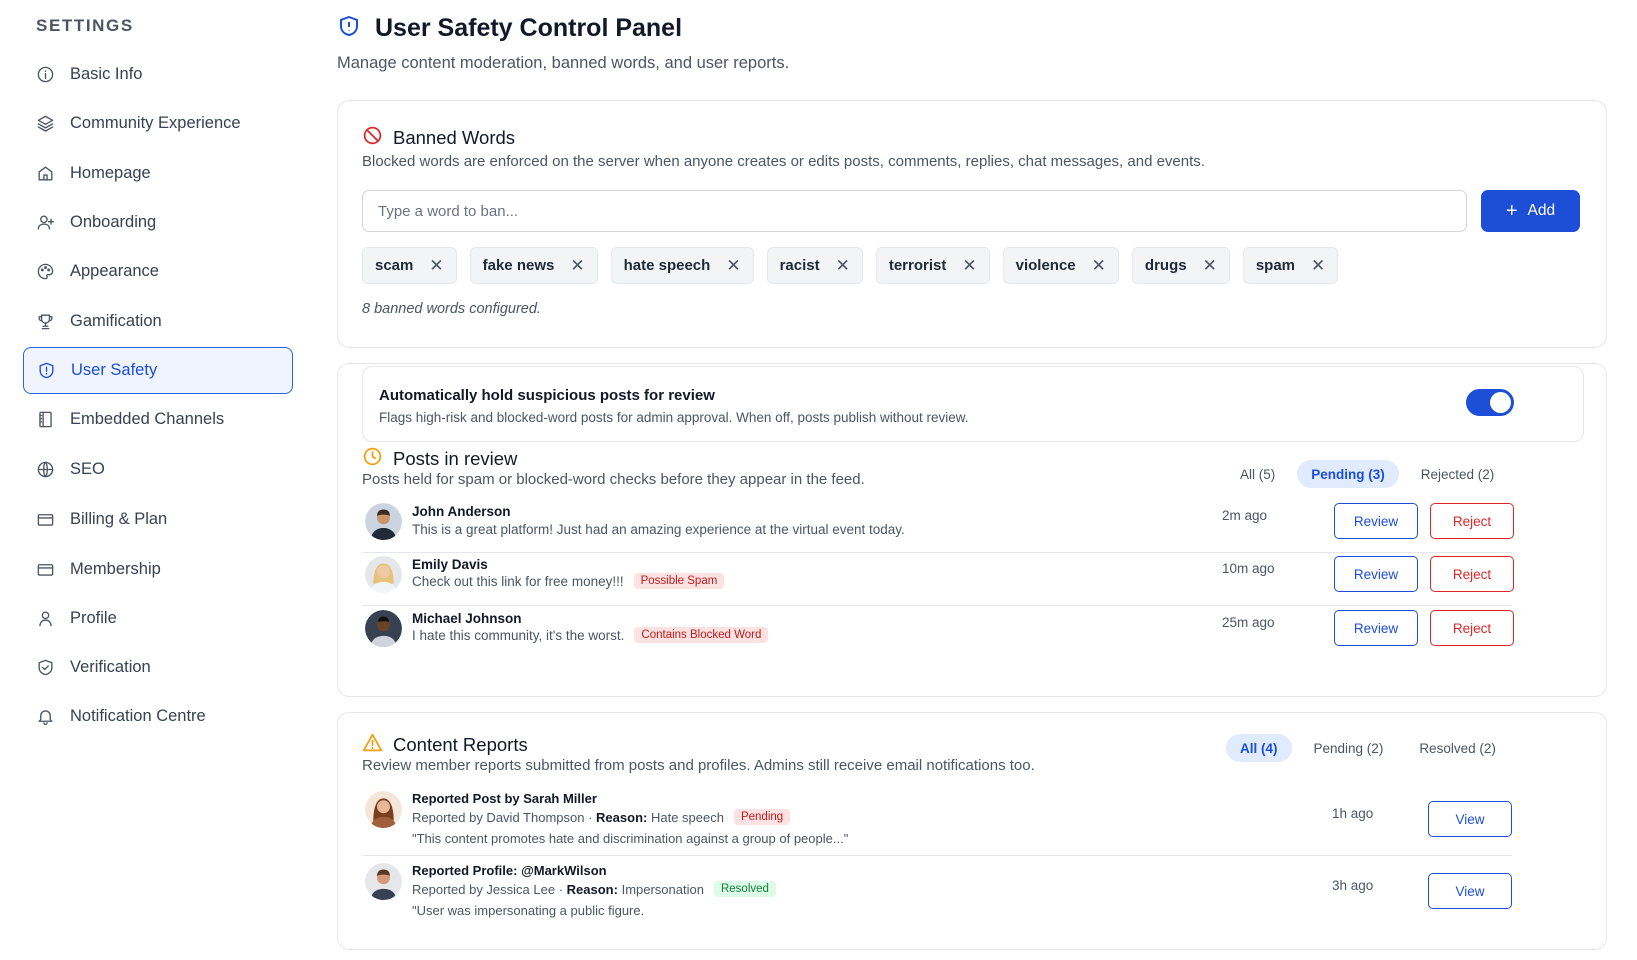 The height and width of the screenshot is (960, 1637). I want to click on review-filter-tabs: All (5) Pending (3) Rejected (2), so click(1363, 474).